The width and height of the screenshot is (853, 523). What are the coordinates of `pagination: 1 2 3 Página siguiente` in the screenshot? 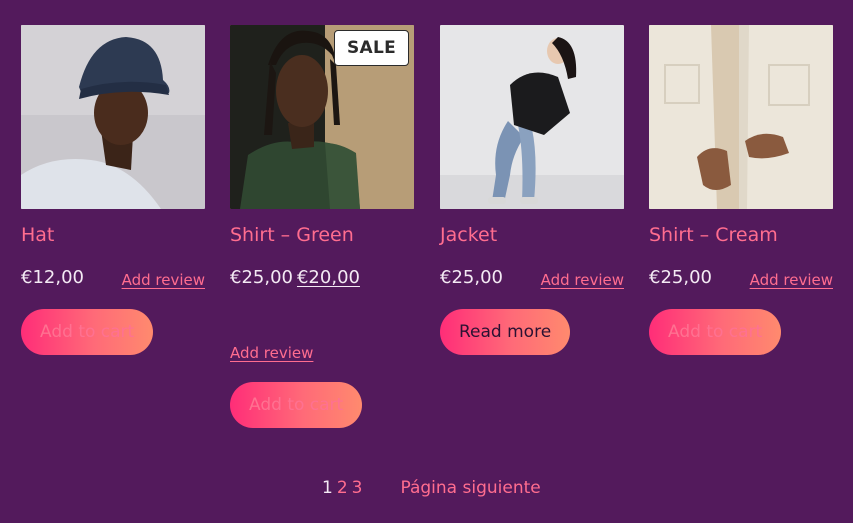 It's located at (431, 488).